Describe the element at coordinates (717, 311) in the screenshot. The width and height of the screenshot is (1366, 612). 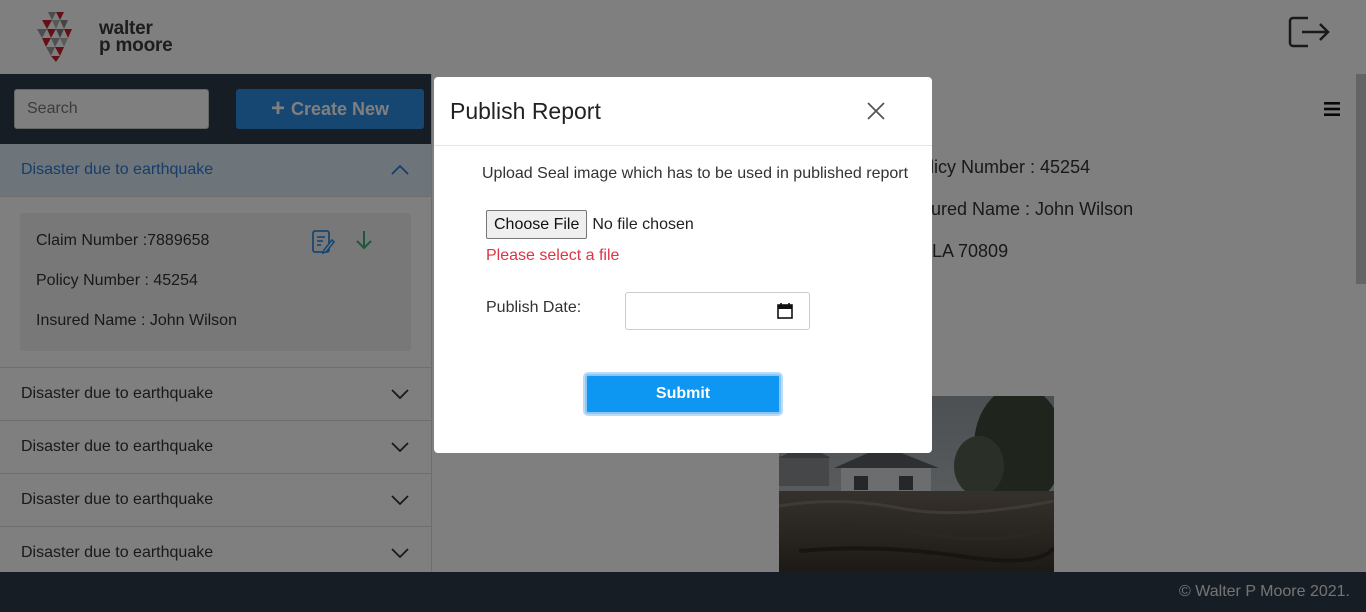
I see `publish-date-input` at that location.